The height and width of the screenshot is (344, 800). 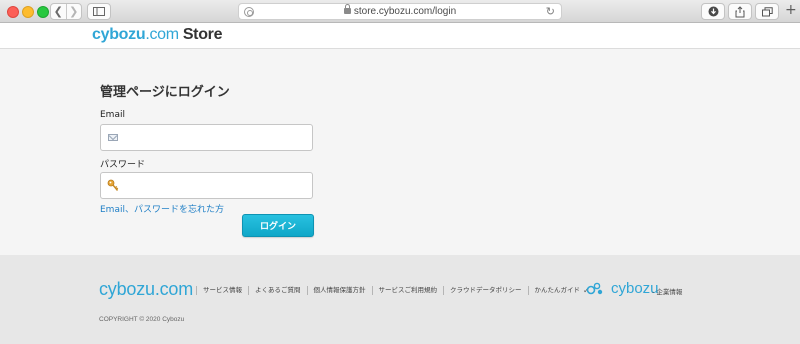 What do you see at coordinates (146, 289) in the screenshot?
I see `footer-logo: cybozu.com` at bounding box center [146, 289].